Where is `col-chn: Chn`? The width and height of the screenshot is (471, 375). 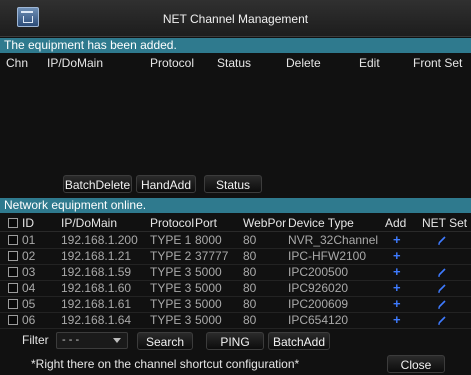
col-chn: Chn is located at coordinates (17, 63).